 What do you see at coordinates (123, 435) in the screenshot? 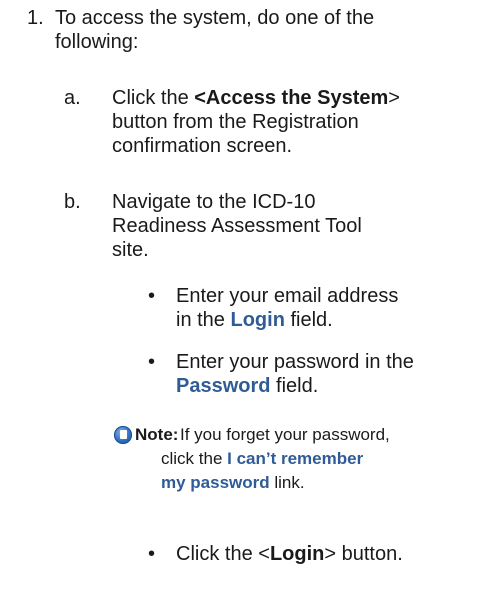
I see `note-icon` at bounding box center [123, 435].